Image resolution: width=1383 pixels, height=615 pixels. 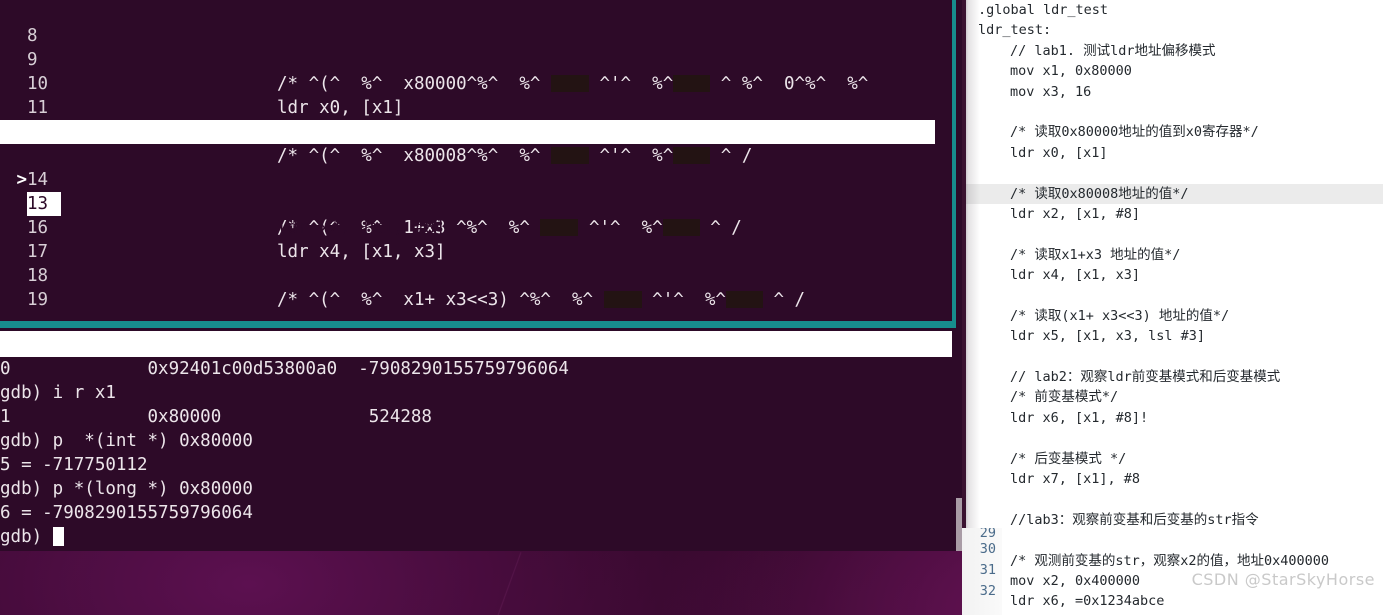 What do you see at coordinates (467, 239) in the screenshot?
I see `source-line: 17` at bounding box center [467, 239].